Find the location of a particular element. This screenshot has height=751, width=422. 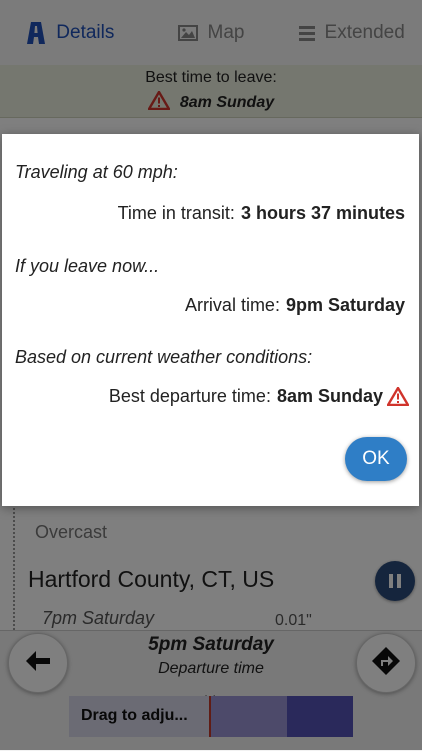

traveling-speed-label: Traveling at 60 mph: is located at coordinates (96, 172).